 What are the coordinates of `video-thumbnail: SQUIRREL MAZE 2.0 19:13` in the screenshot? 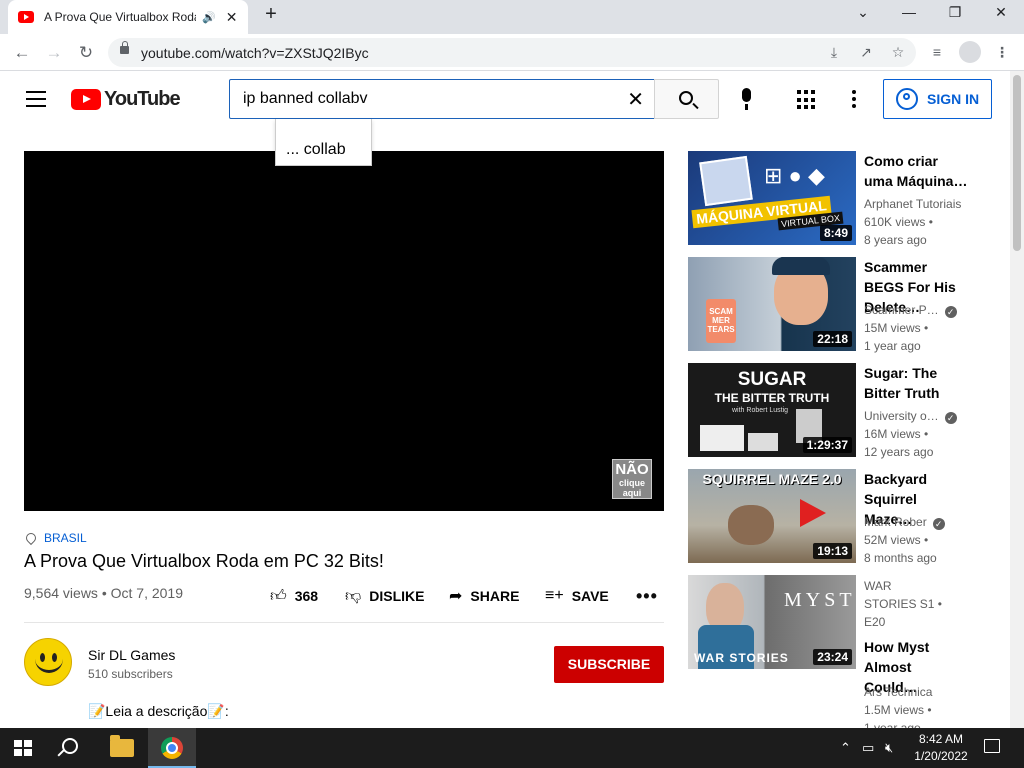 It's located at (772, 516).